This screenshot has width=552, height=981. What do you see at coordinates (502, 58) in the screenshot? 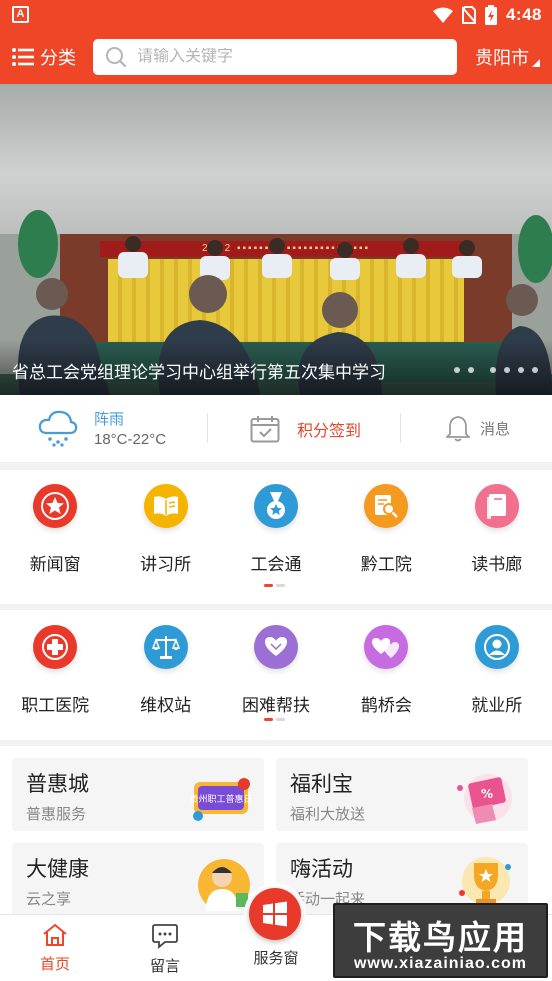
I see `city-label: 贵阳市` at bounding box center [502, 58].